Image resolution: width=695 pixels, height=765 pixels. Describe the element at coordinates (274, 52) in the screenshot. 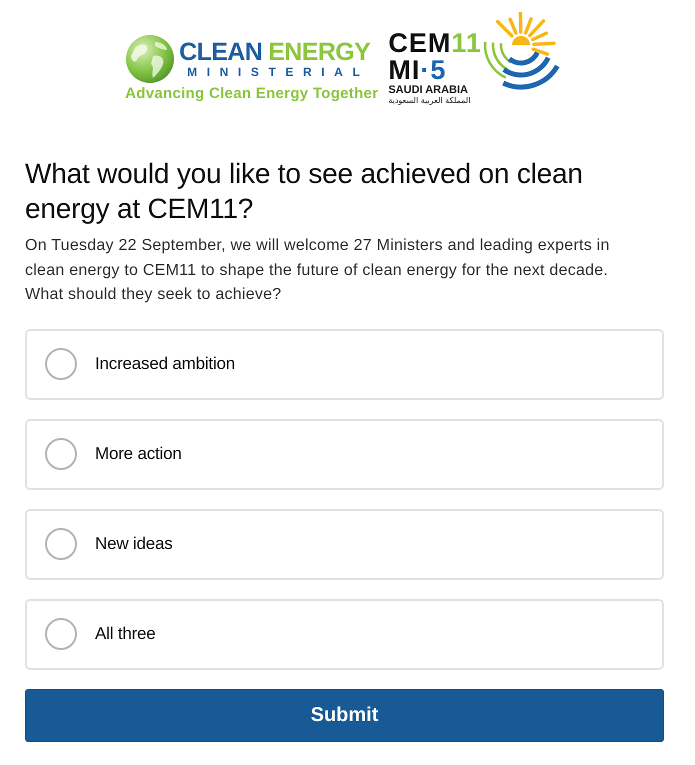

I see `logo-title: CLEAN ENERGY` at that location.